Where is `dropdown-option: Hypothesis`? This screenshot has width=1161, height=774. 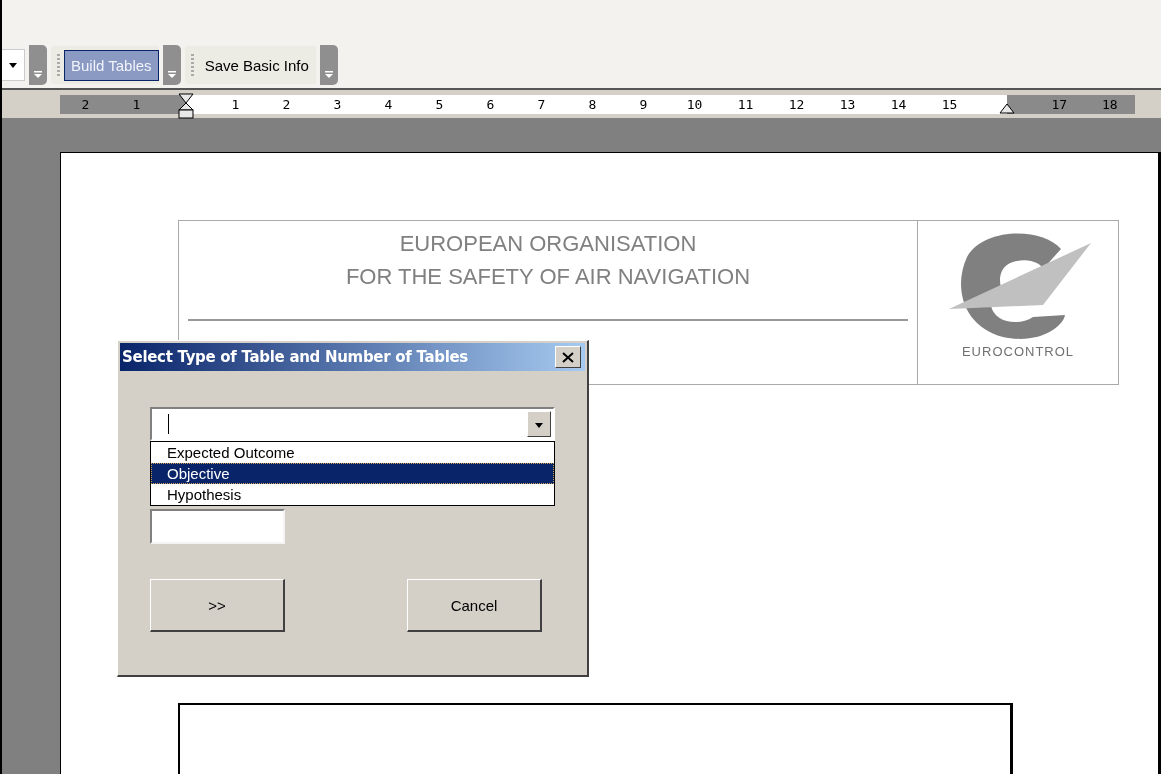 dropdown-option: Hypothesis is located at coordinates (352, 494).